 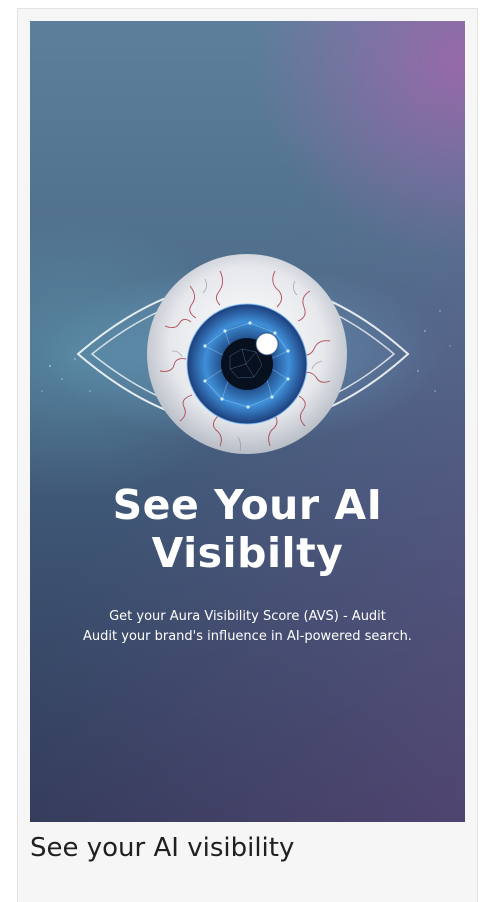 What do you see at coordinates (247, 553) in the screenshot?
I see `headline-line-2: Visibilty` at bounding box center [247, 553].